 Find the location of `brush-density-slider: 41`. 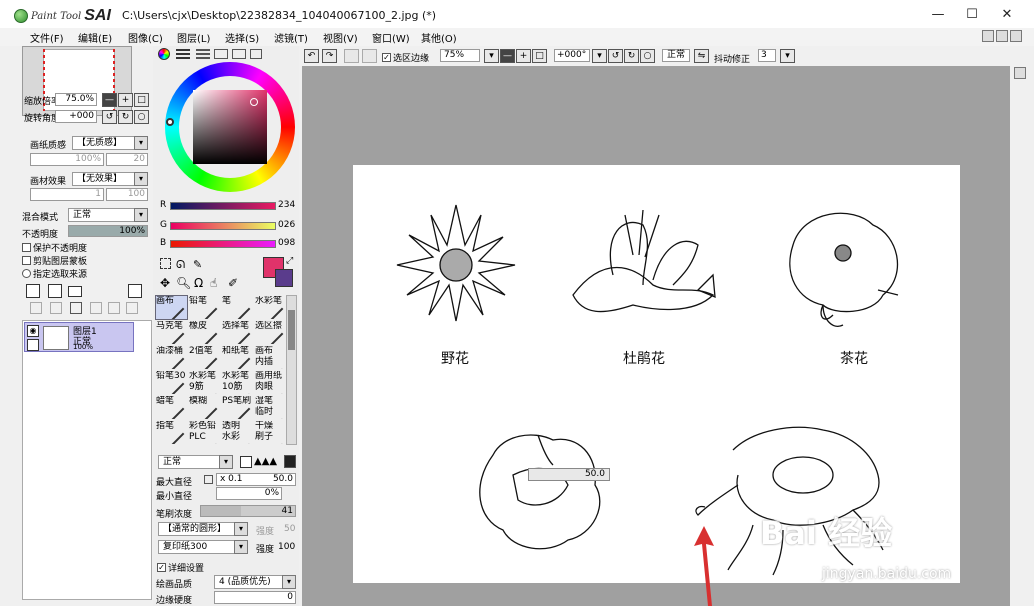

brush-density-slider: 41 is located at coordinates (248, 511).